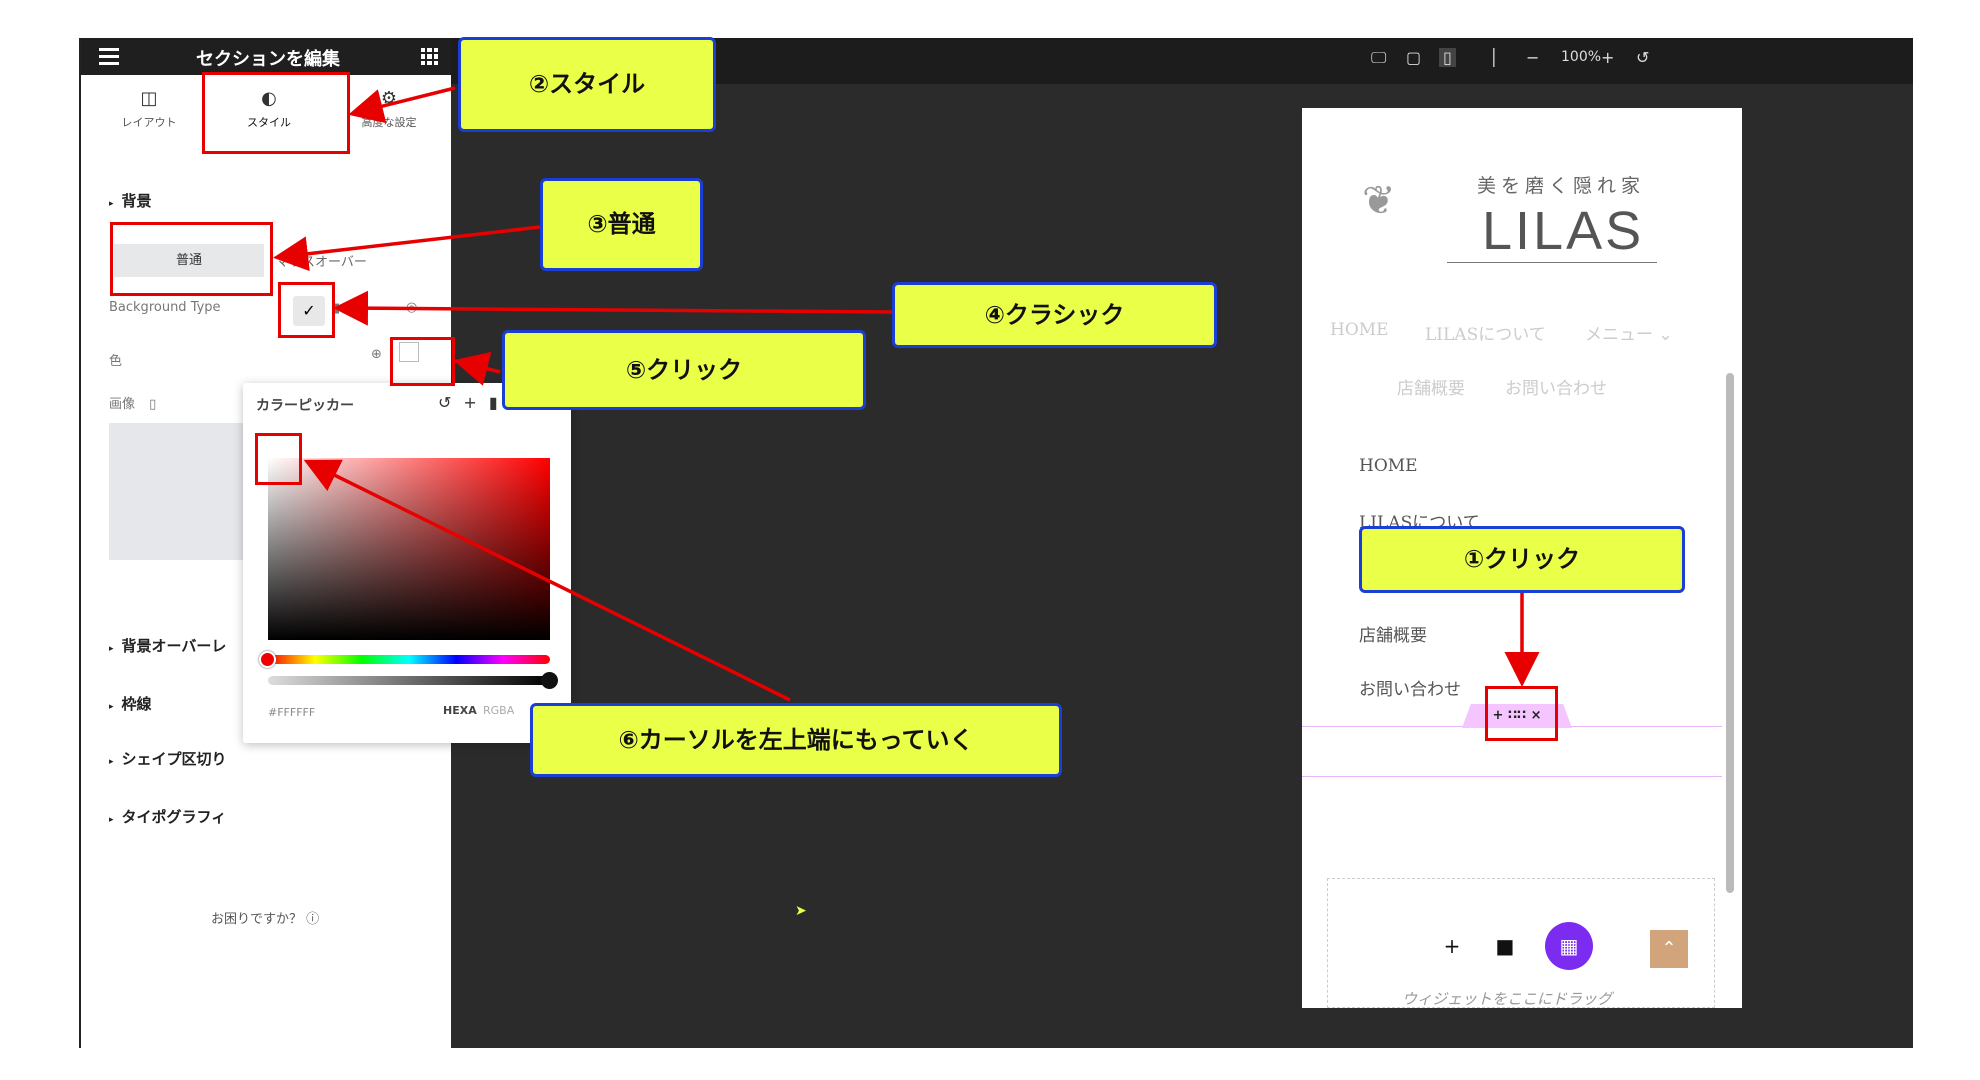 This screenshot has height=1080, width=1980. What do you see at coordinates (684, 370) in the screenshot?
I see `callout-5: ⑤クリック` at bounding box center [684, 370].